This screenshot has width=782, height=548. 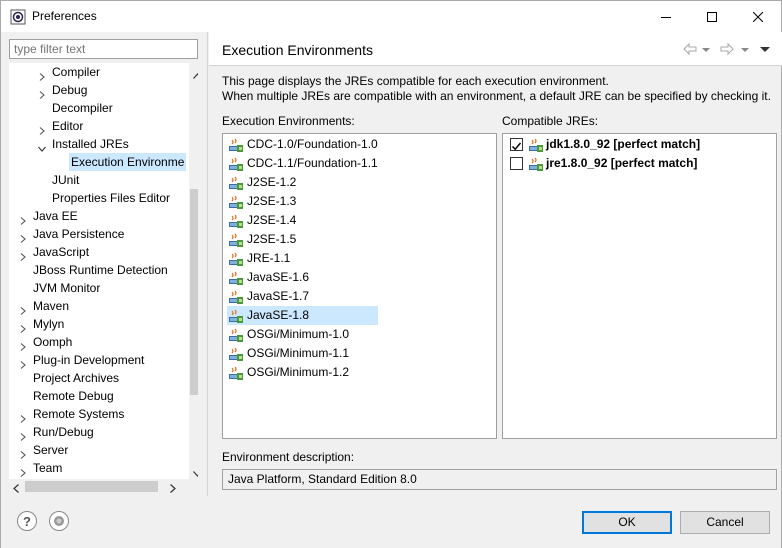 What do you see at coordinates (95, 396) in the screenshot?
I see `tree-item: Remote Debug` at bounding box center [95, 396].